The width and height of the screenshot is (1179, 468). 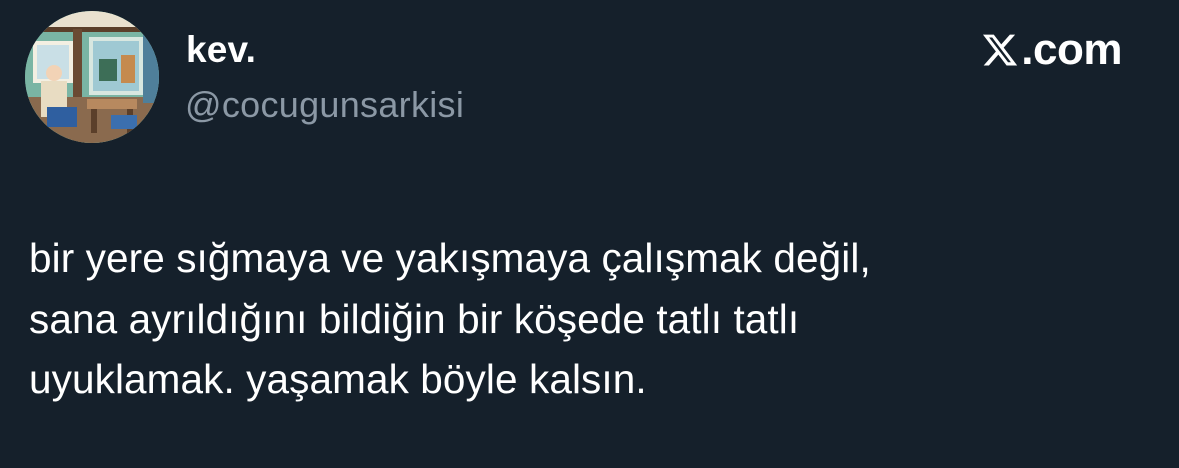 I want to click on brand-watermark: .com, so click(x=1051, y=50).